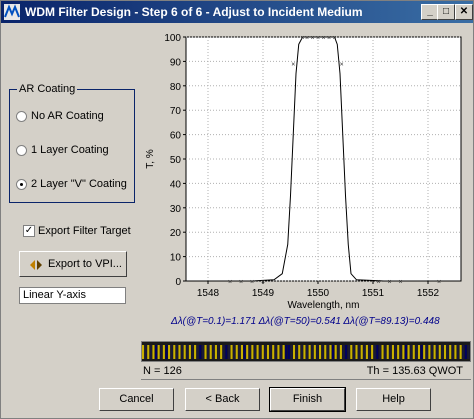 This screenshot has height=419, width=474. Describe the element at coordinates (428, 293) in the screenshot. I see `x-tick-label: 1552` at that location.